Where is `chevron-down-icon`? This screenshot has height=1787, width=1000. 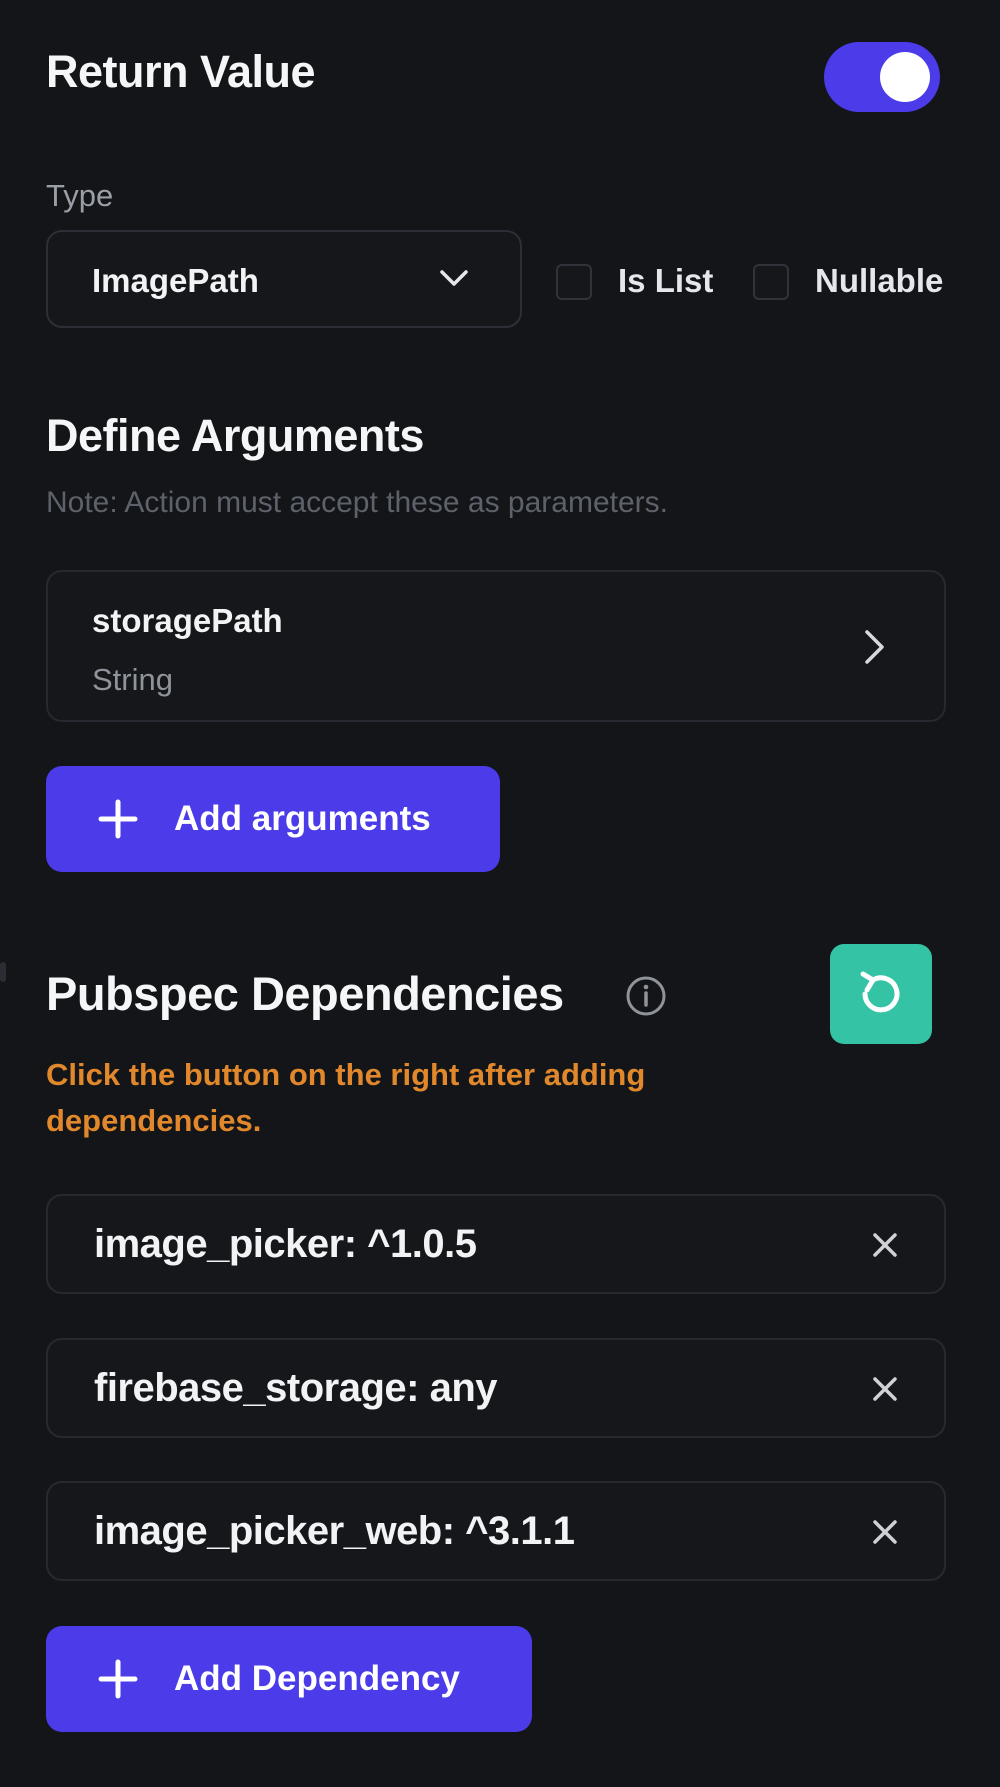 chevron-down-icon is located at coordinates (454, 278).